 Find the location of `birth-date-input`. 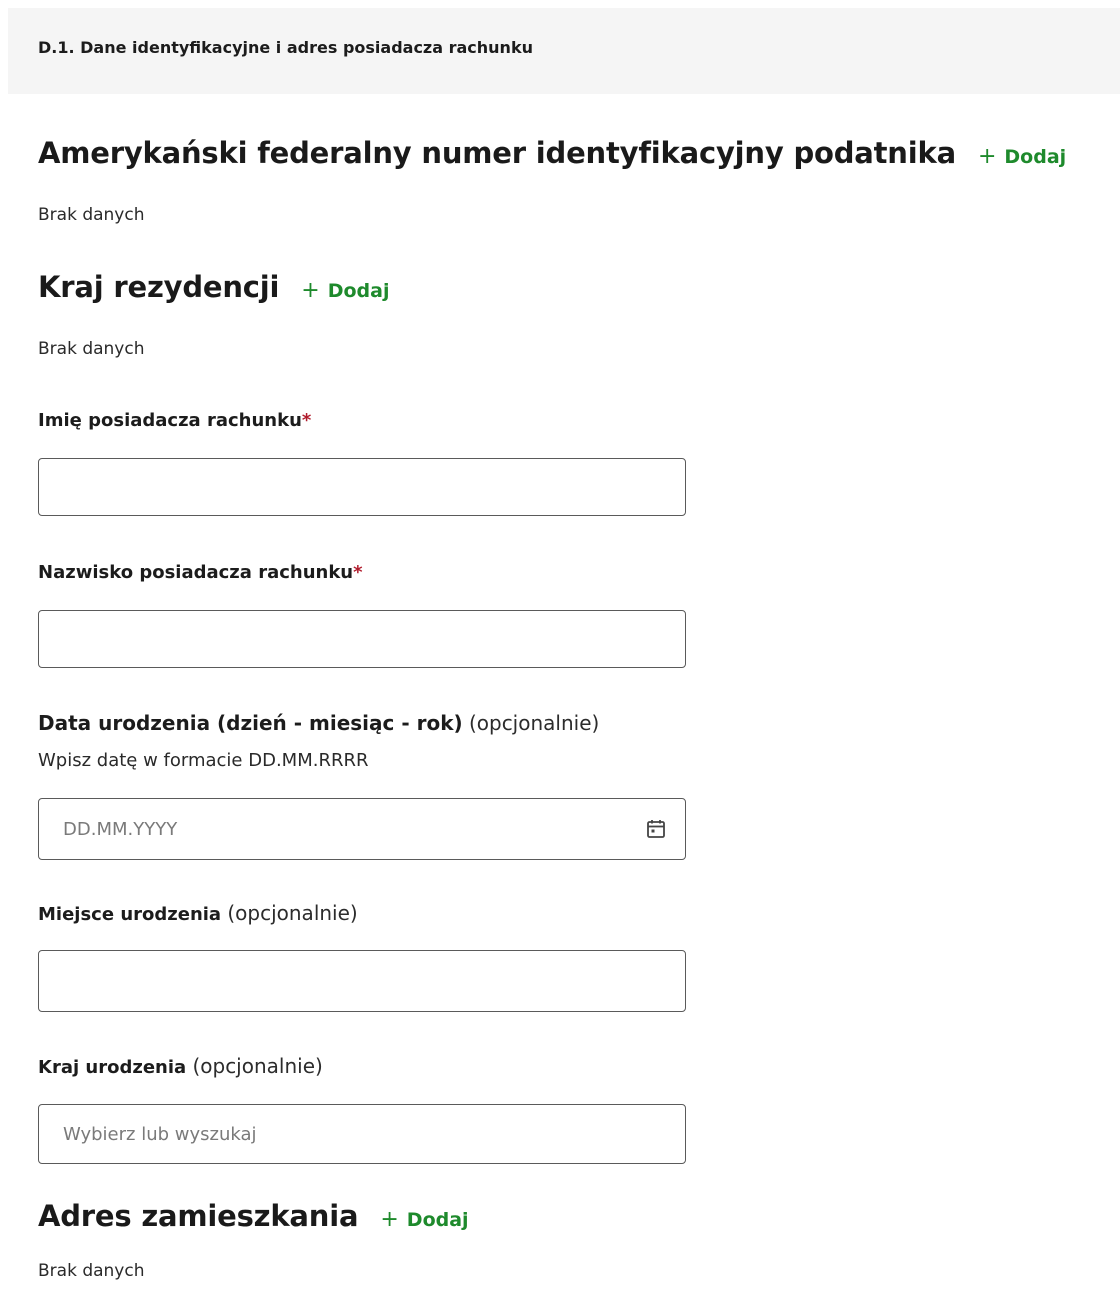

birth-date-input is located at coordinates (362, 829).